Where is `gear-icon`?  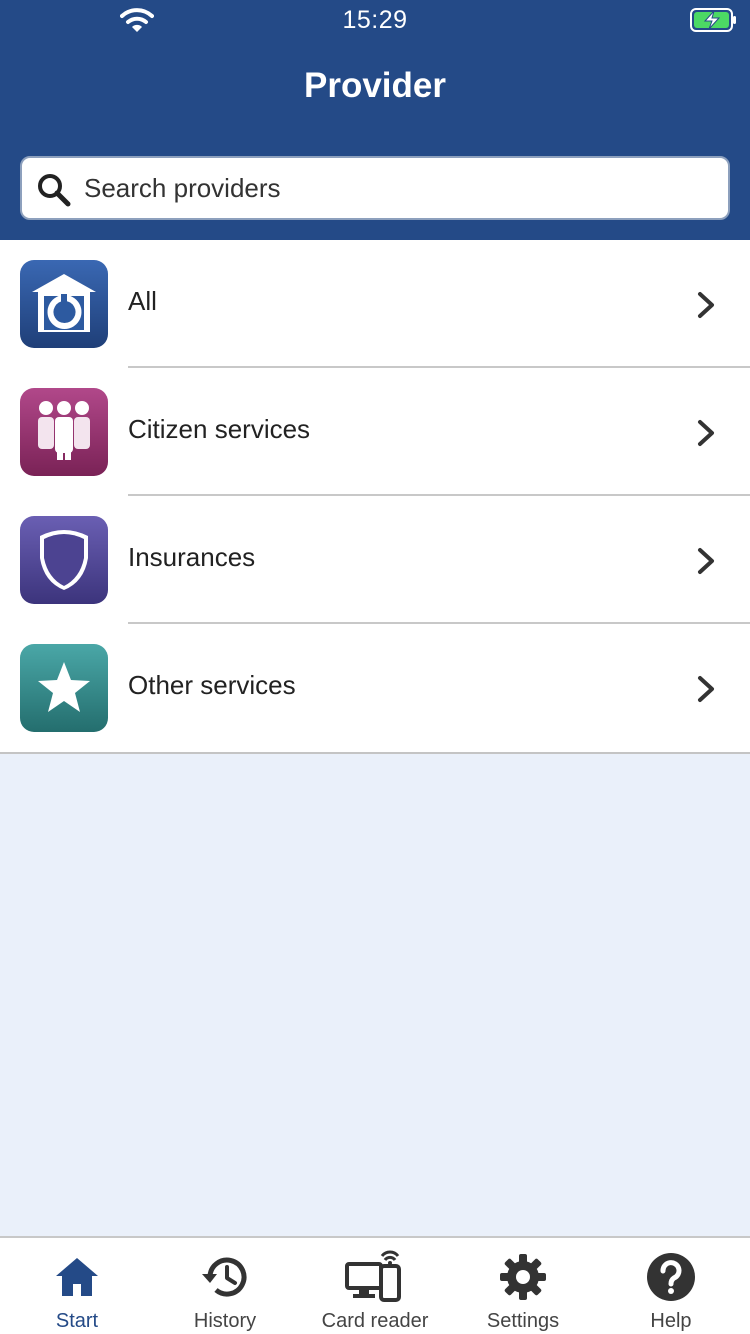
gear-icon is located at coordinates (523, 1277).